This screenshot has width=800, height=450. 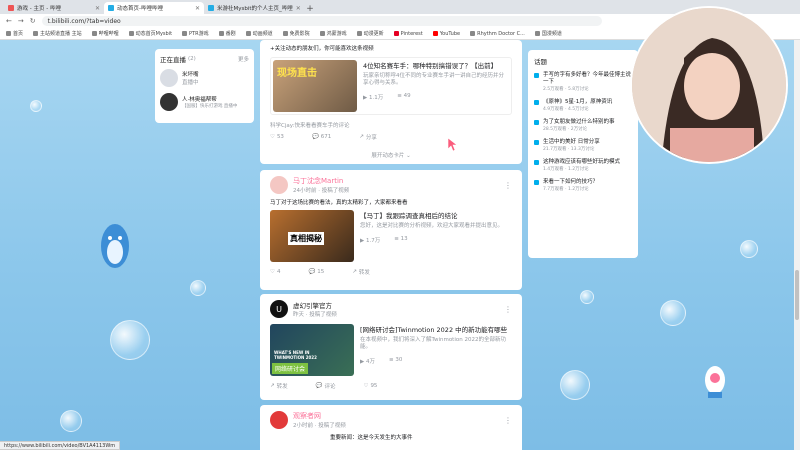 What do you see at coordinates (297, 73) in the screenshot?
I see `thumbnail-caption: 现场直击` at bounding box center [297, 73].